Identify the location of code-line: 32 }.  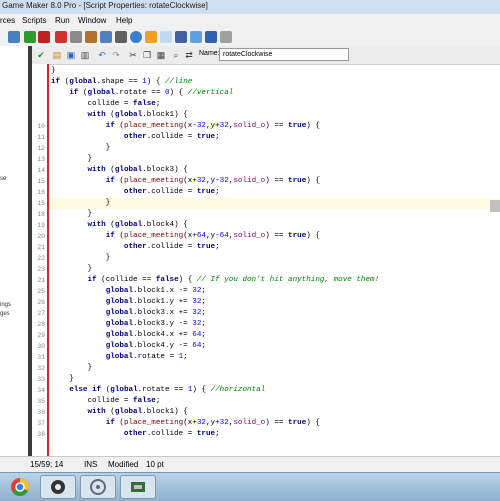
(268, 368).